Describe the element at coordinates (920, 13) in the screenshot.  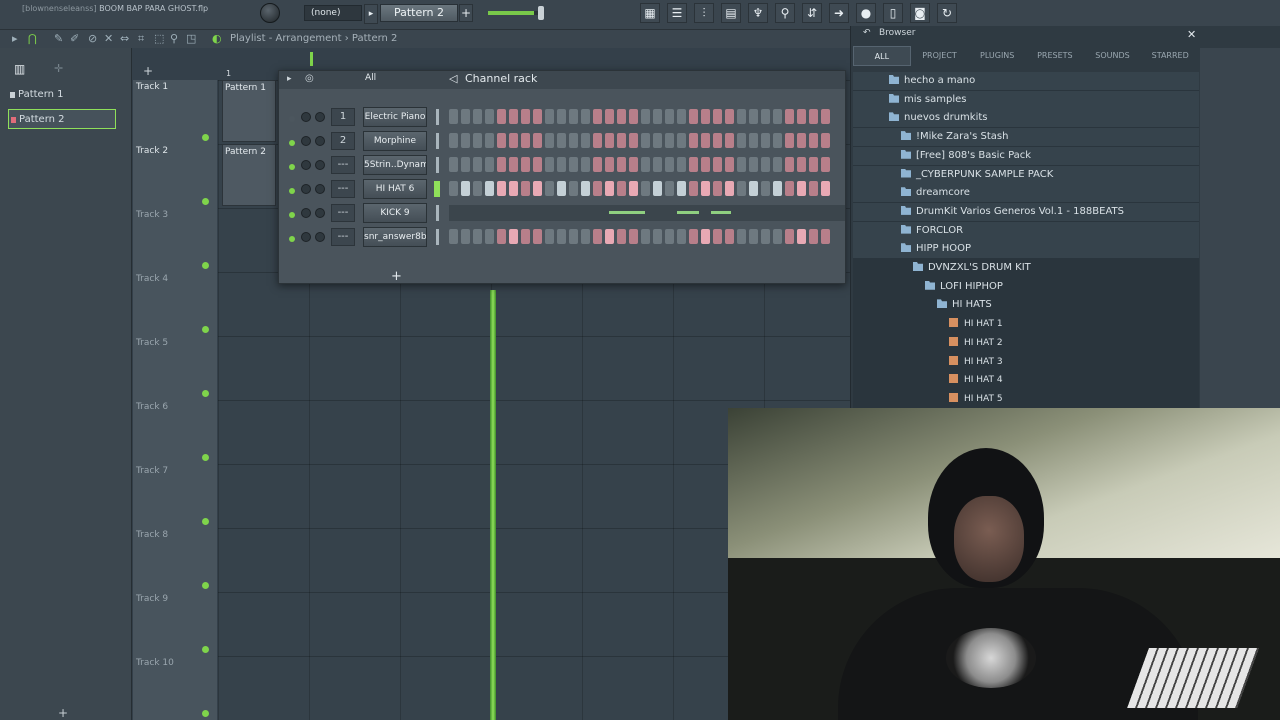
I see `disk-icon: ◙` at that location.